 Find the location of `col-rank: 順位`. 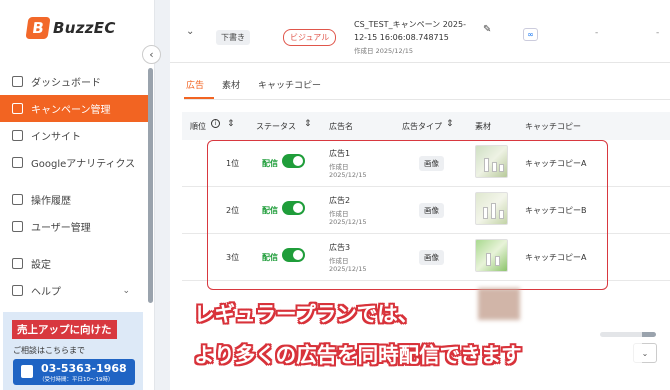

col-rank: 順位 is located at coordinates (198, 126).